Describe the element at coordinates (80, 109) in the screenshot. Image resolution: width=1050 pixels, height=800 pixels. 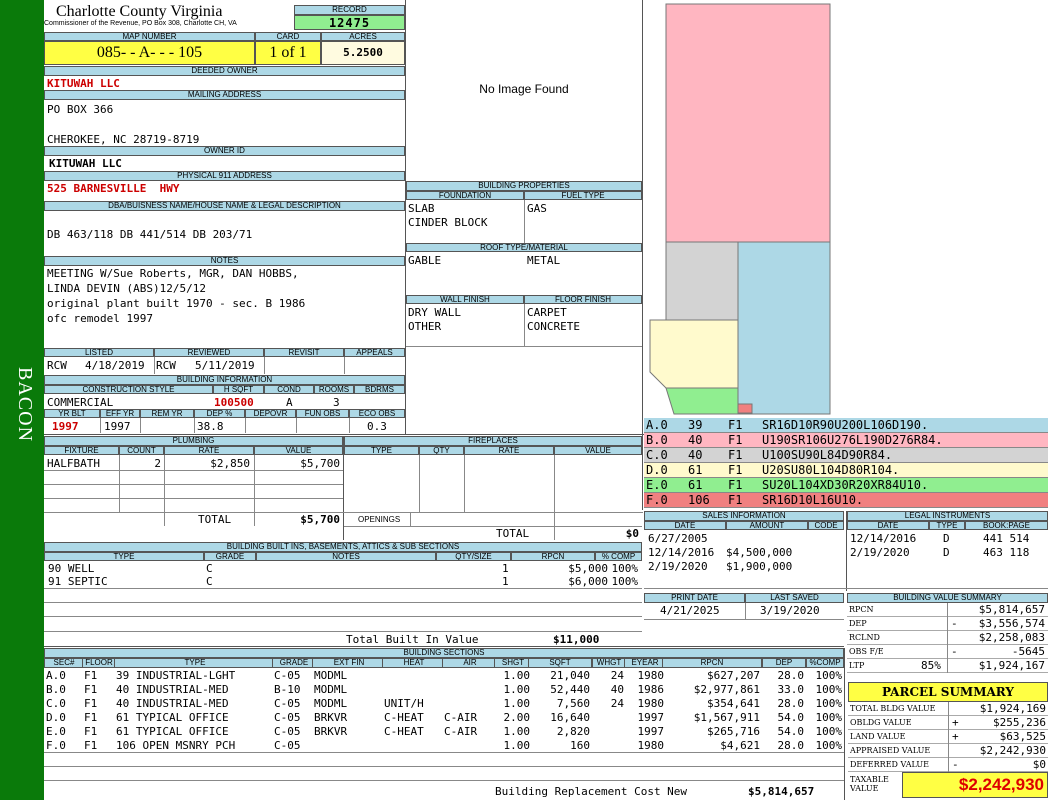
I see `mailing-line-1: PO BOX 366` at that location.